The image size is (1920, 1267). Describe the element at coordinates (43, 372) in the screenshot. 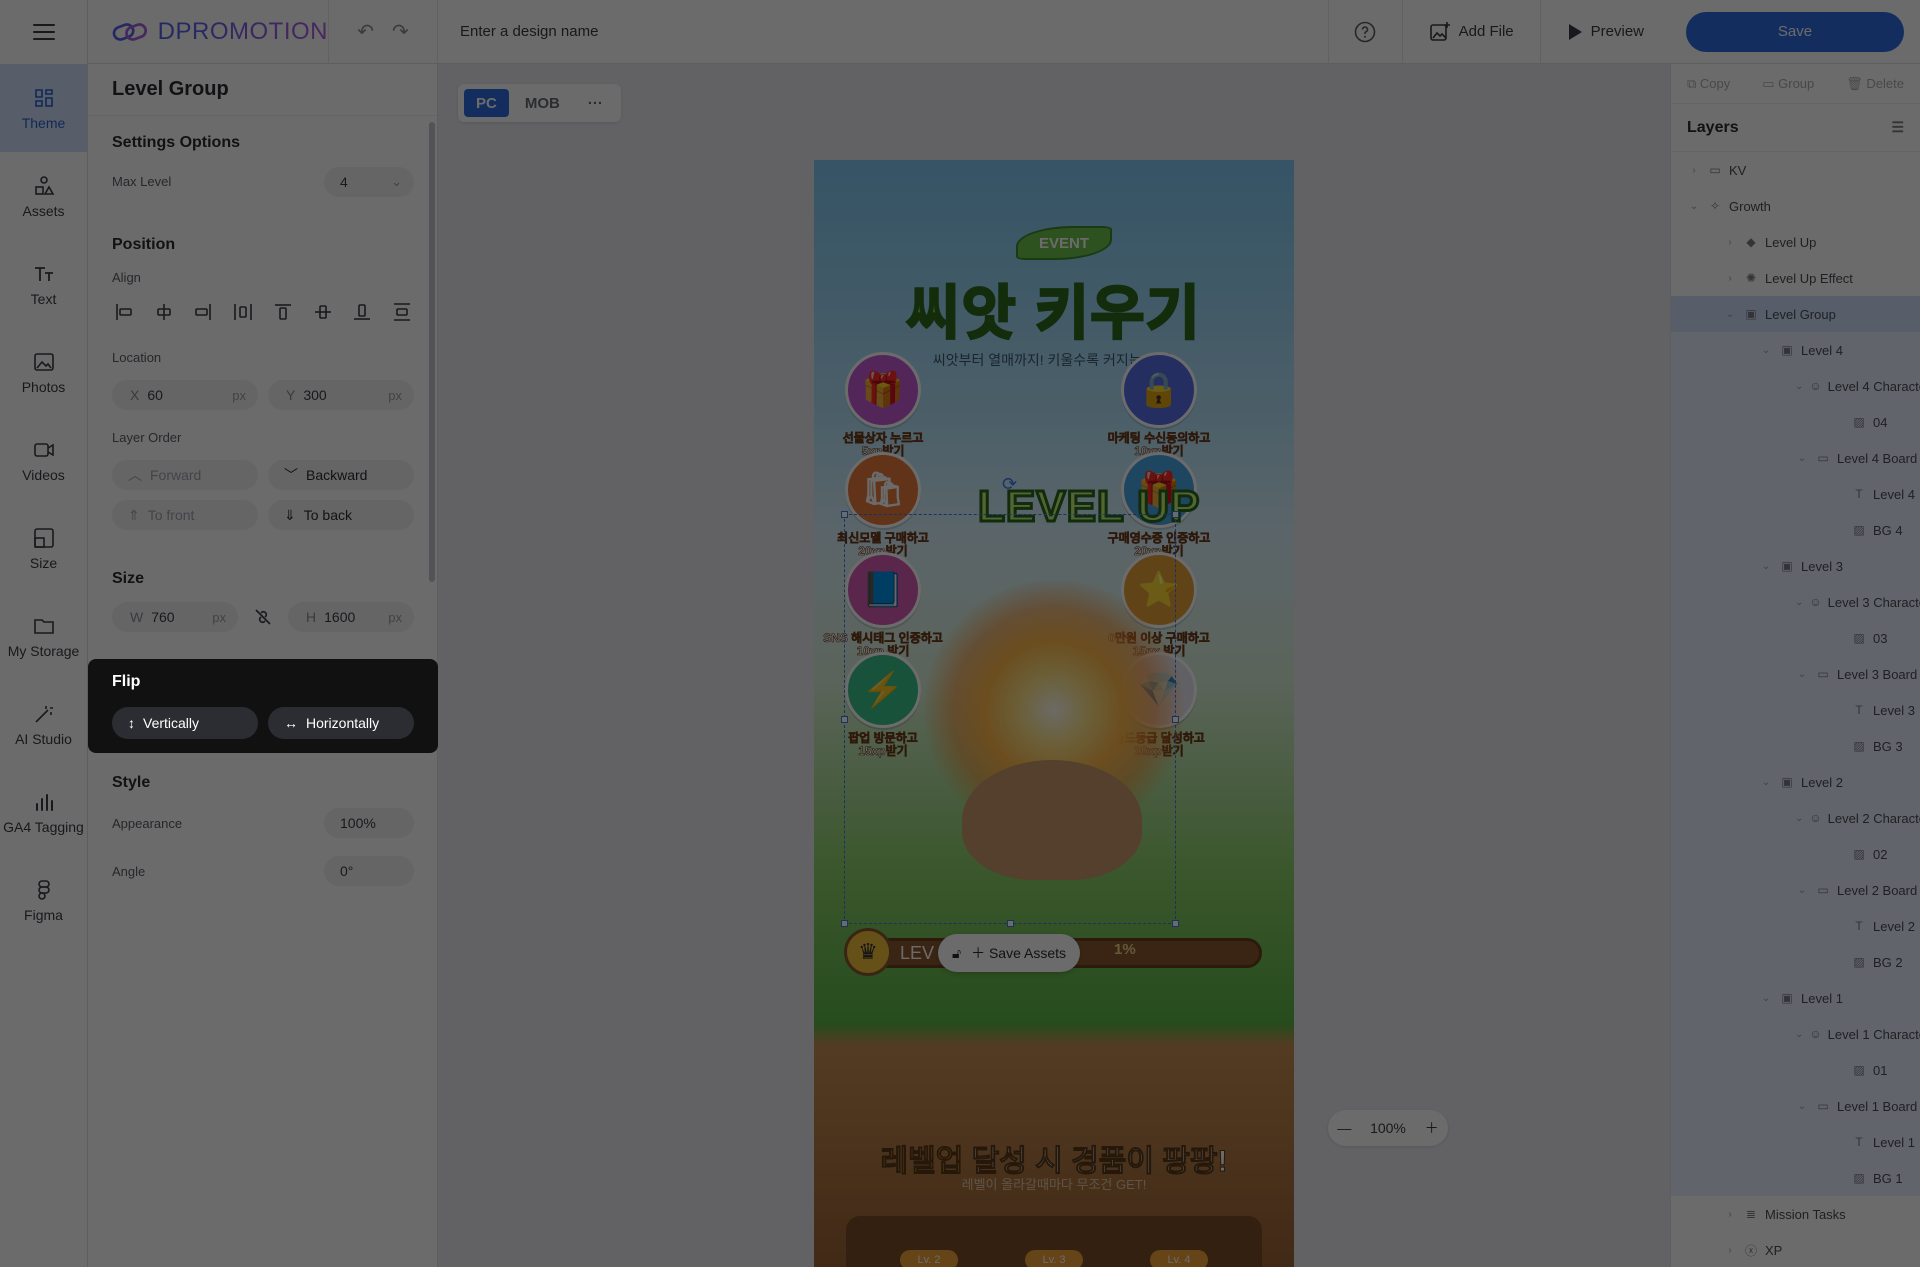

I see `rail-item-photos: Photos` at that location.